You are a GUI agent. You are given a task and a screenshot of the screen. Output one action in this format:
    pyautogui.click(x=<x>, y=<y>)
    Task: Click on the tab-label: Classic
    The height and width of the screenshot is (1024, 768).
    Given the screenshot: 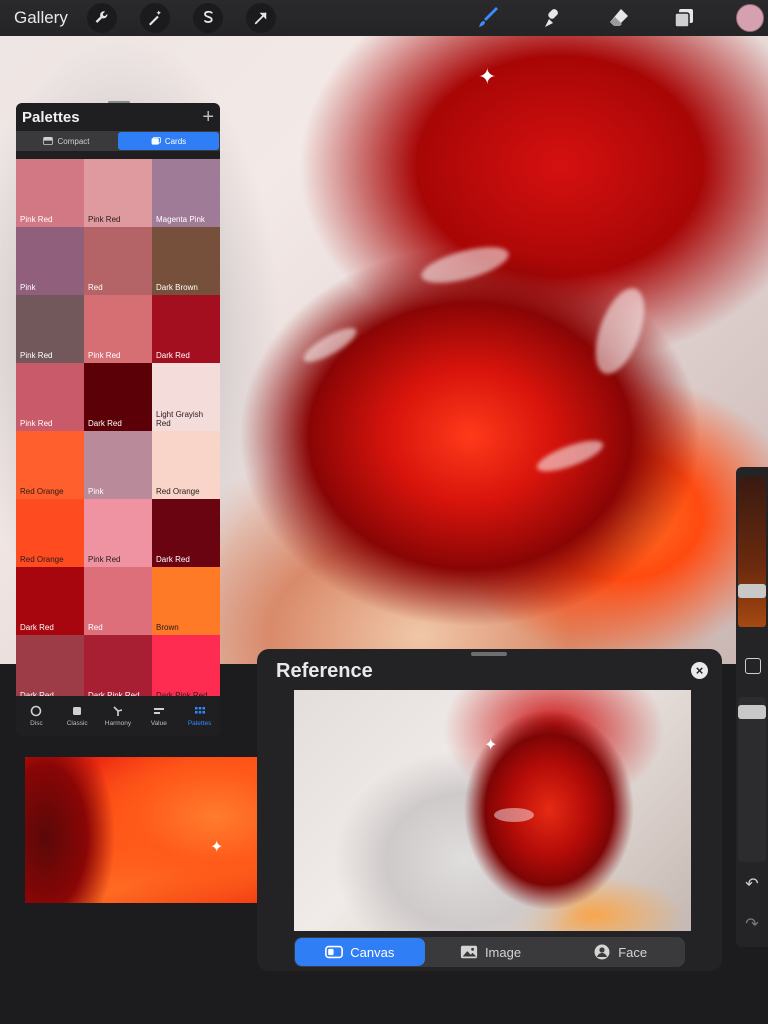 What is the action you would take?
    pyautogui.click(x=77, y=723)
    